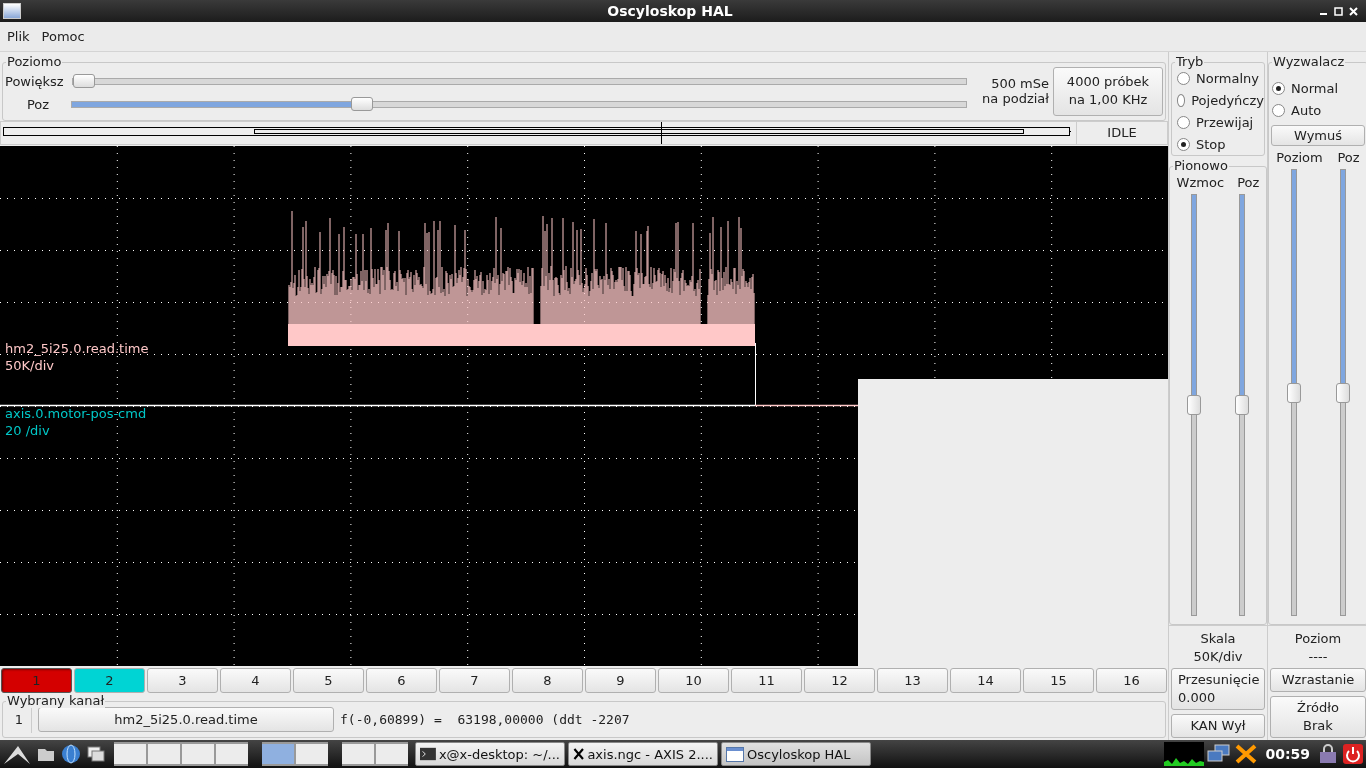 Image resolution: width=1366 pixels, height=768 pixels. Describe the element at coordinates (1218, 657) in the screenshot. I see `scale-value: 50K/div` at that location.